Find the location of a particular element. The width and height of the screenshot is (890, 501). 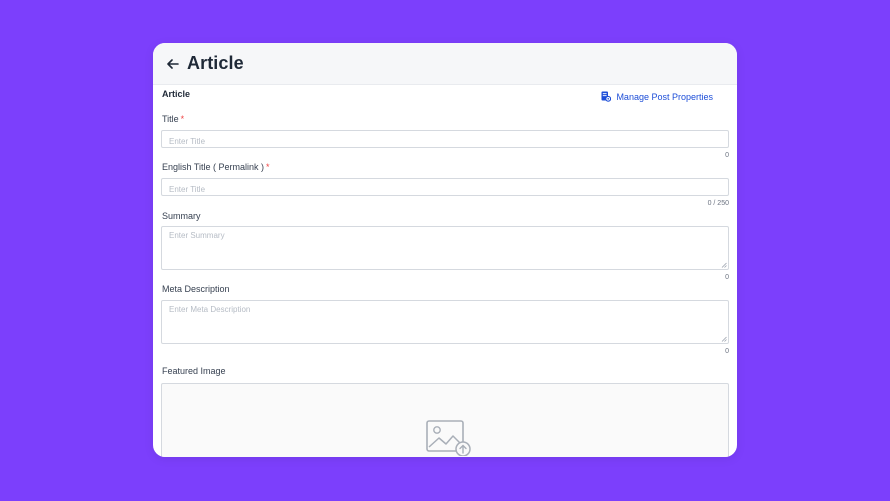

back-arrow-icon is located at coordinates (173, 64).